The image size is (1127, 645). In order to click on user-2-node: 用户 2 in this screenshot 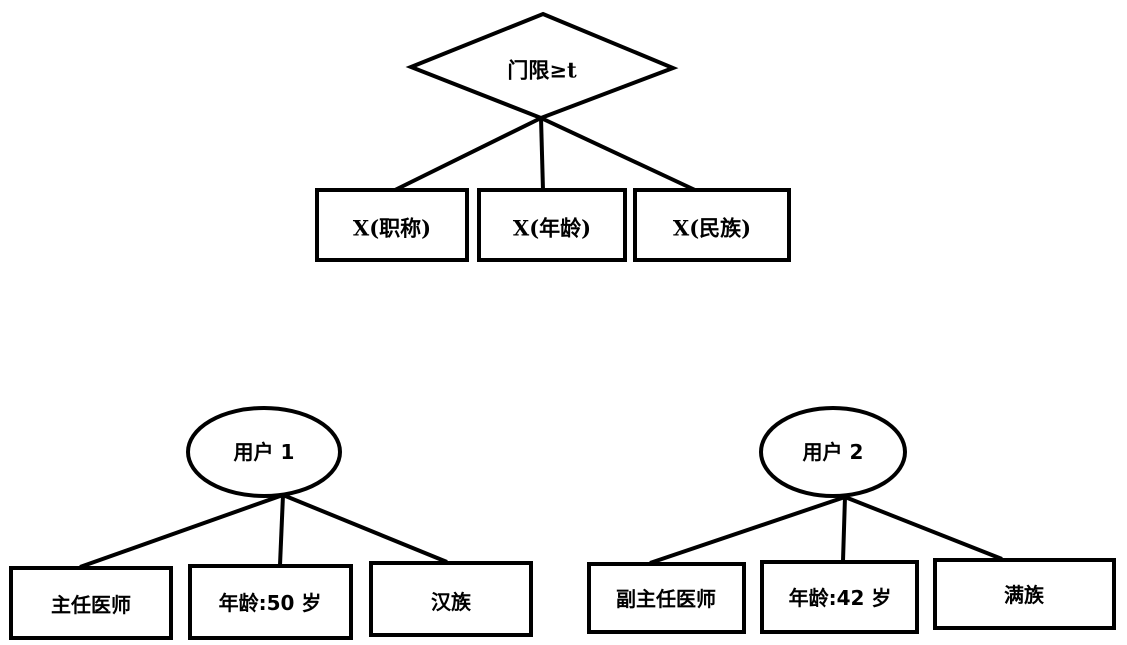, I will do `click(833, 452)`.